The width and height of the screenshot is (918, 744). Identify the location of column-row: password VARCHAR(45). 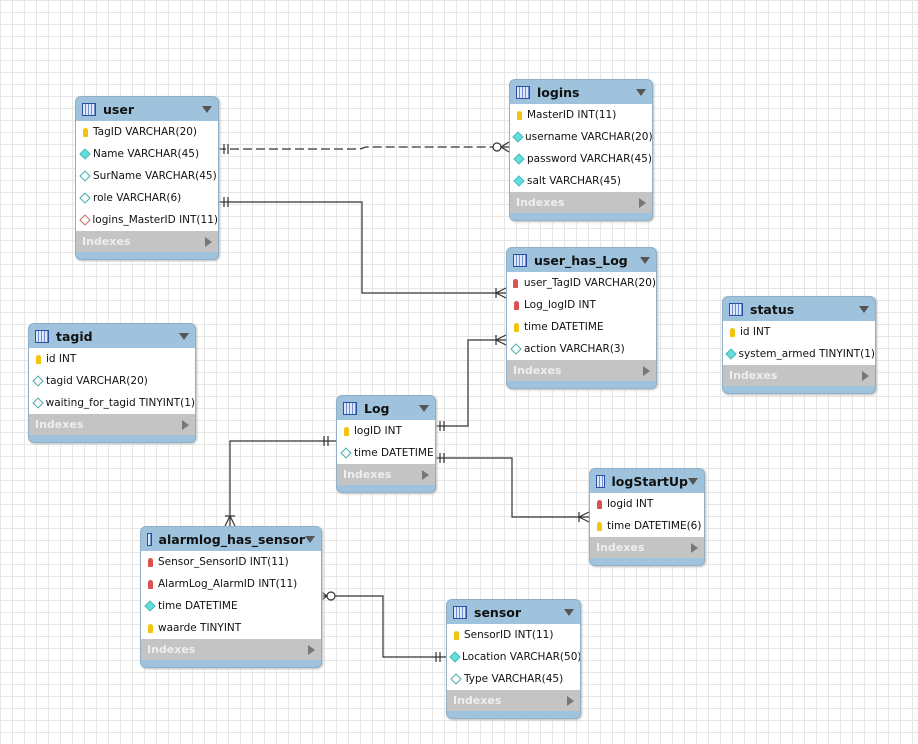
(581, 159).